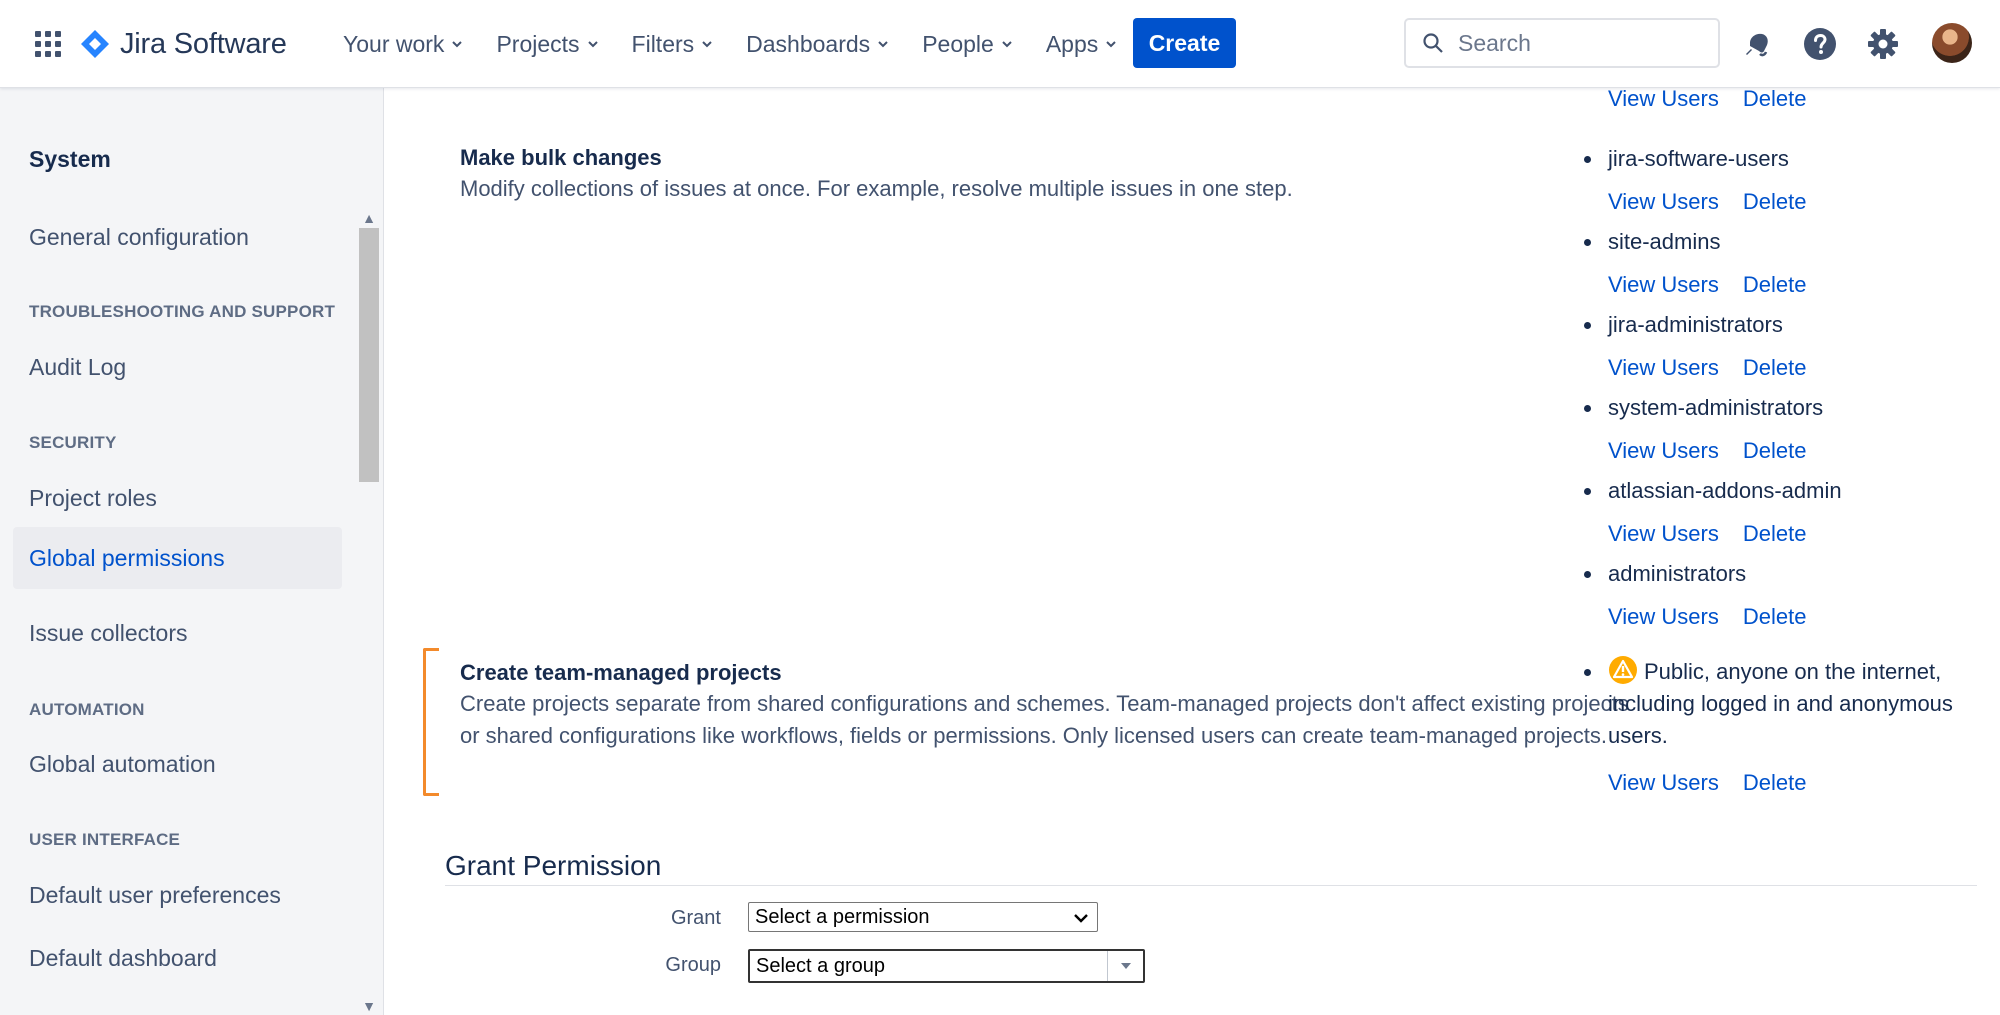  Describe the element at coordinates (93, 497) in the screenshot. I see `sidebar-item-label: Project roles` at that location.